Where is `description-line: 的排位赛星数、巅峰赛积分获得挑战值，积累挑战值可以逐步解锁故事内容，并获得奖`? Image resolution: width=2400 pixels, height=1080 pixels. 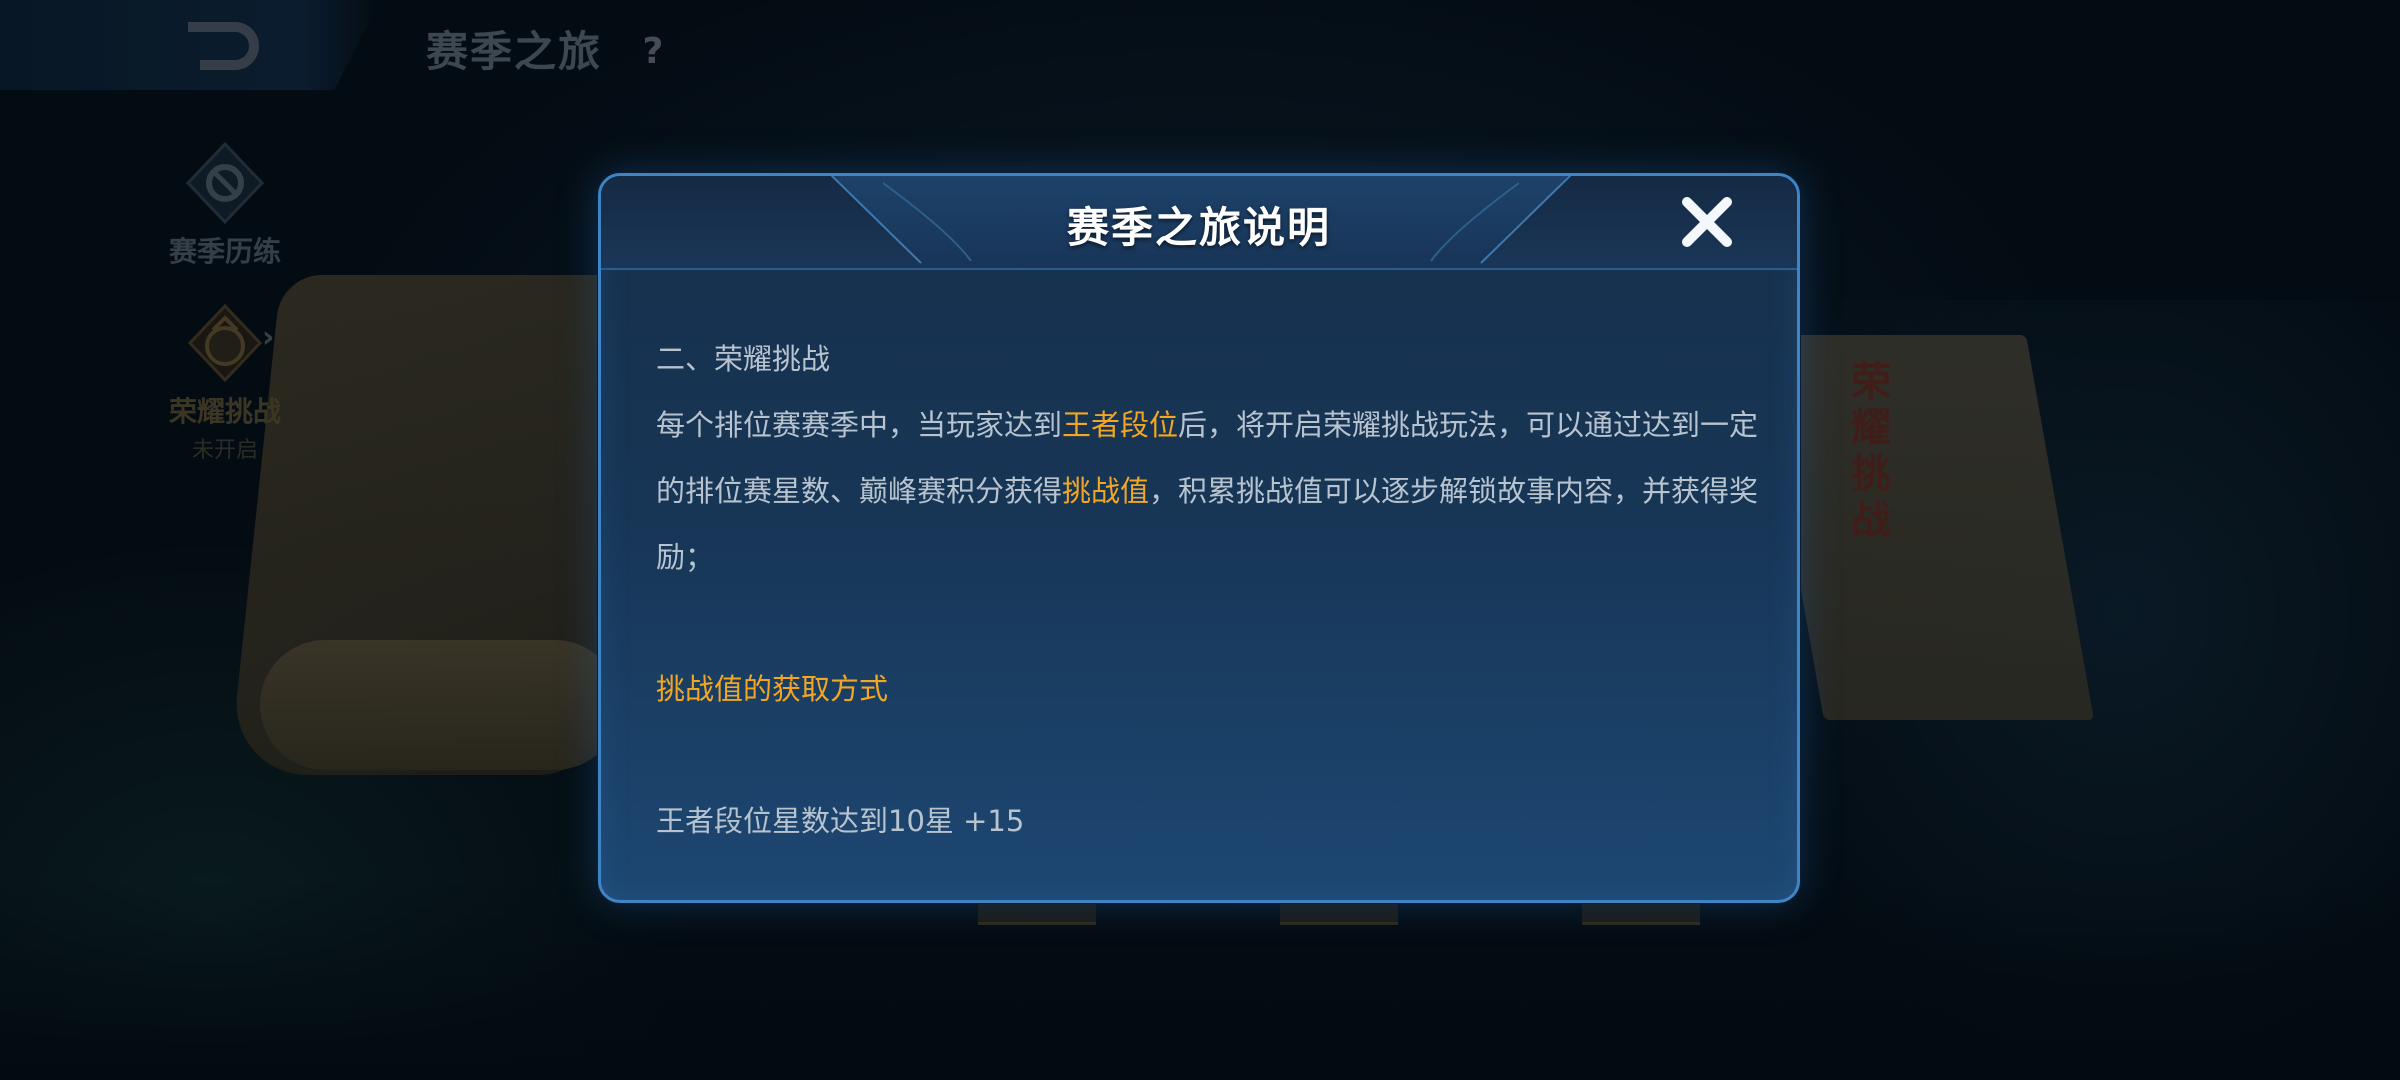 description-line: 的排位赛星数、巅峰赛积分获得挑战值，积累挑战值可以逐步解锁故事内容，并获得奖 is located at coordinates (1211, 491).